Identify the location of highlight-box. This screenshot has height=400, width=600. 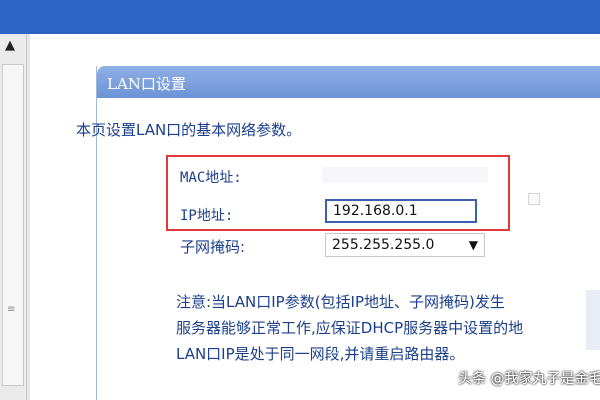
(338, 193).